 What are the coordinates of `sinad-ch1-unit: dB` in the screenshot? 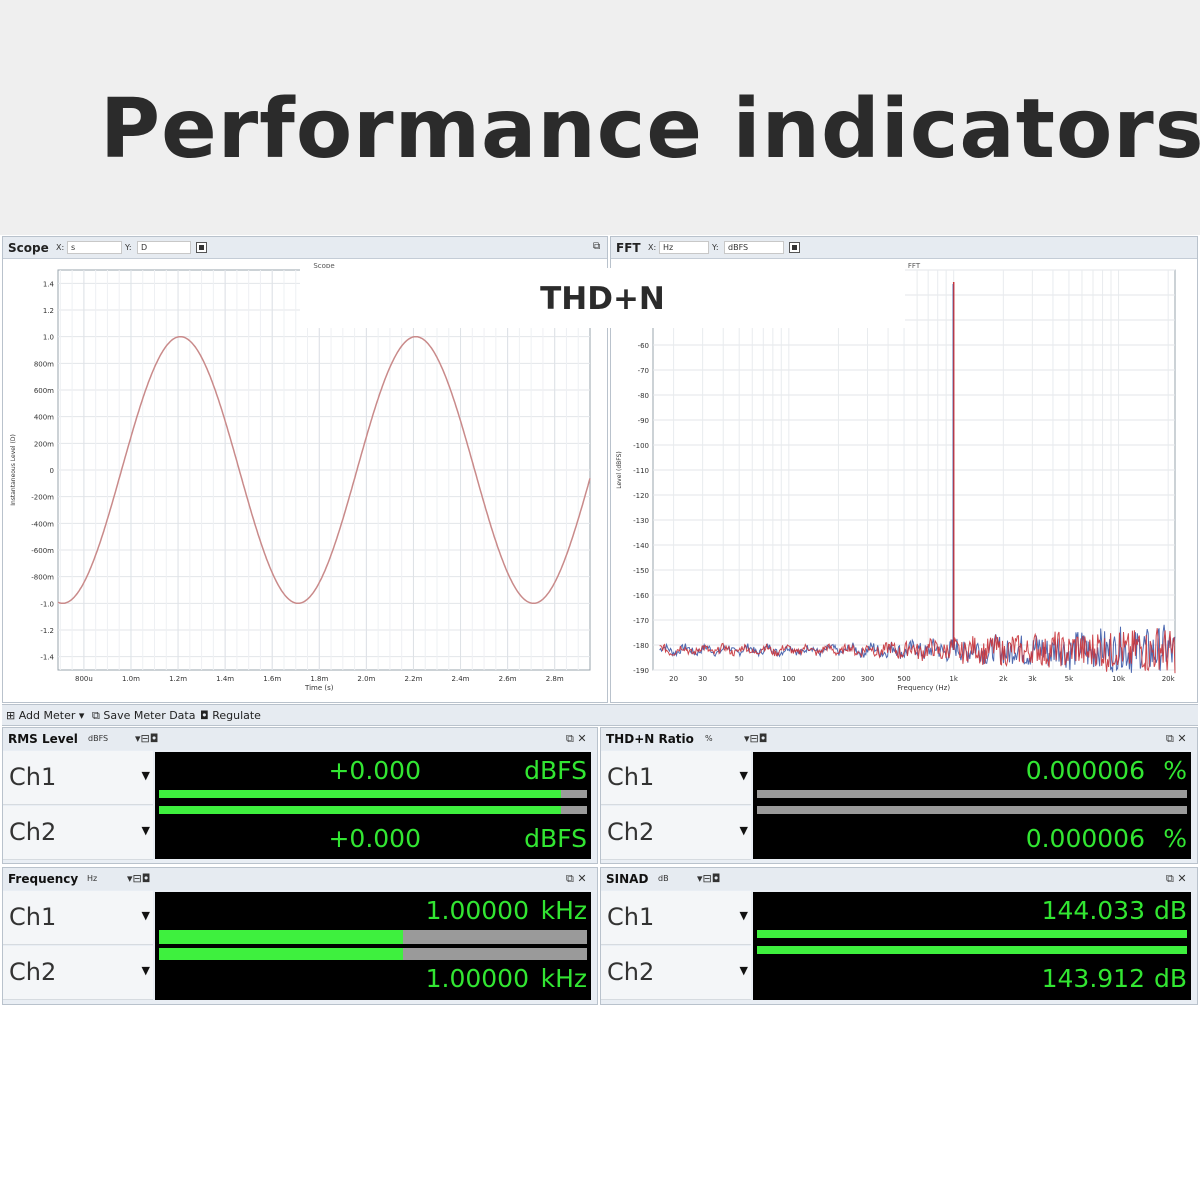 It's located at (1170, 910).